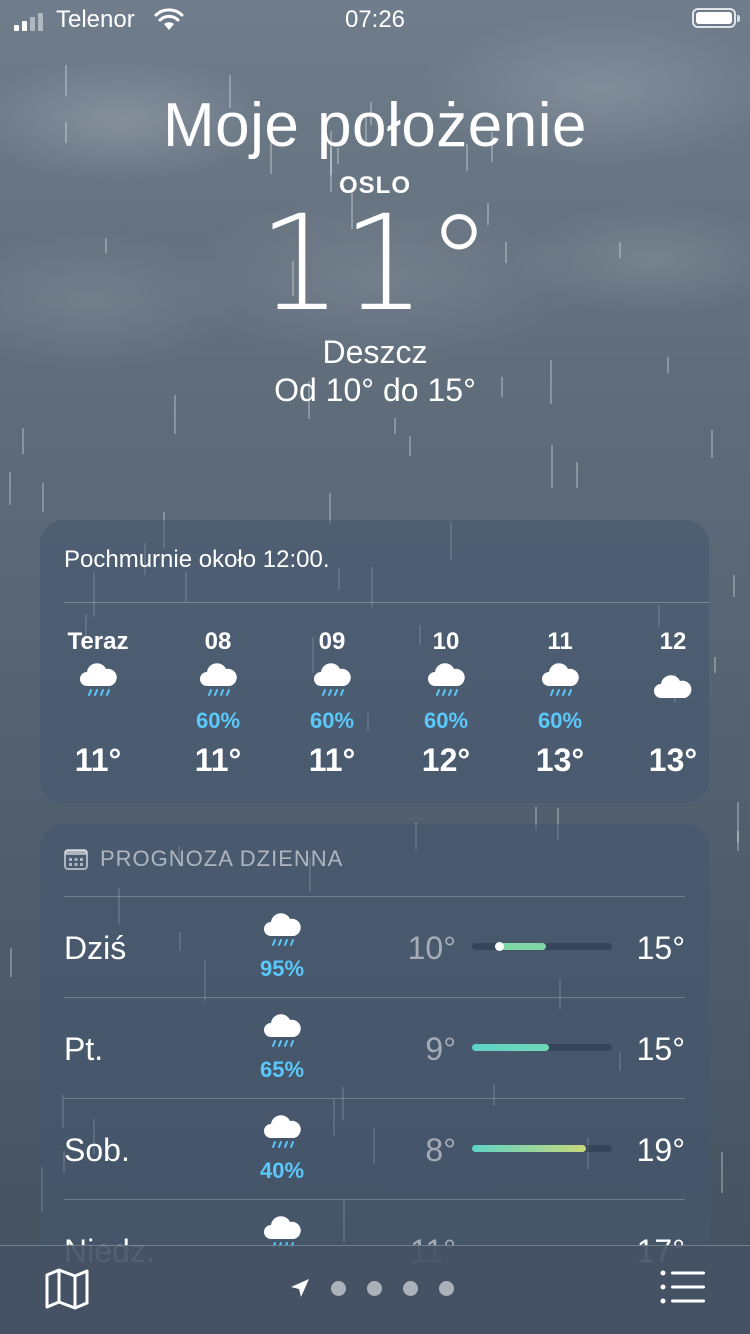  What do you see at coordinates (683, 1287) in the screenshot?
I see `list-icon` at bounding box center [683, 1287].